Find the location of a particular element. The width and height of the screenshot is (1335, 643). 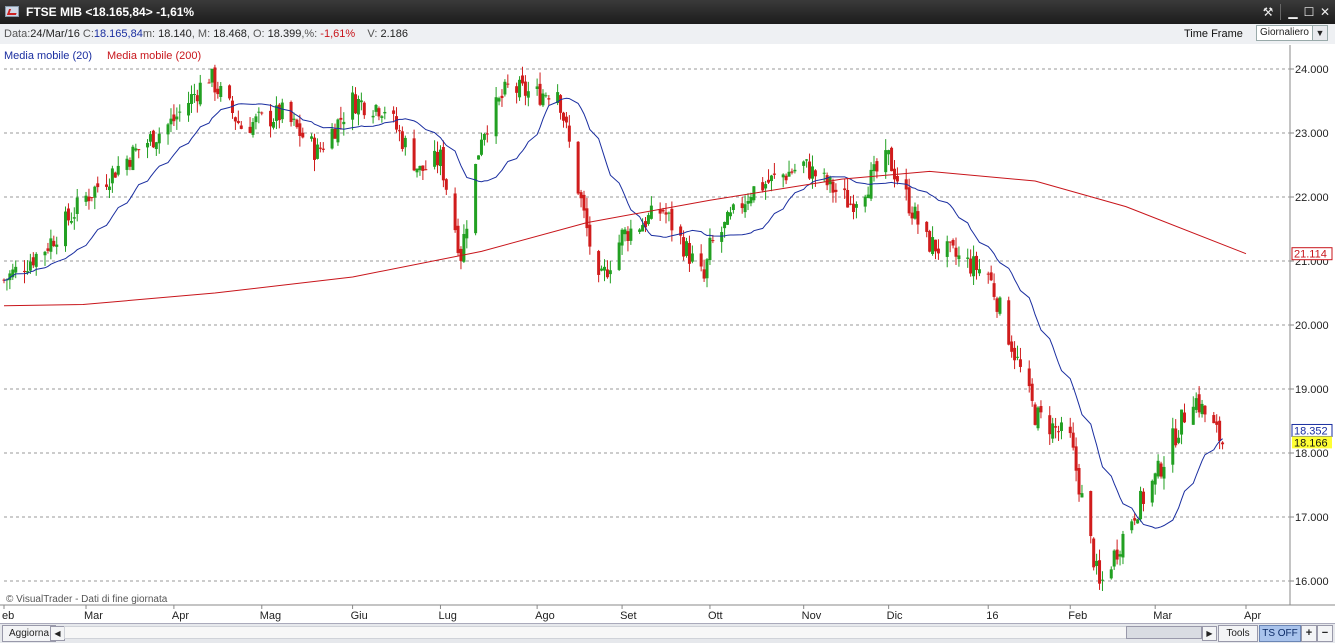

tools-button: Tools is located at coordinates (1238, 633).